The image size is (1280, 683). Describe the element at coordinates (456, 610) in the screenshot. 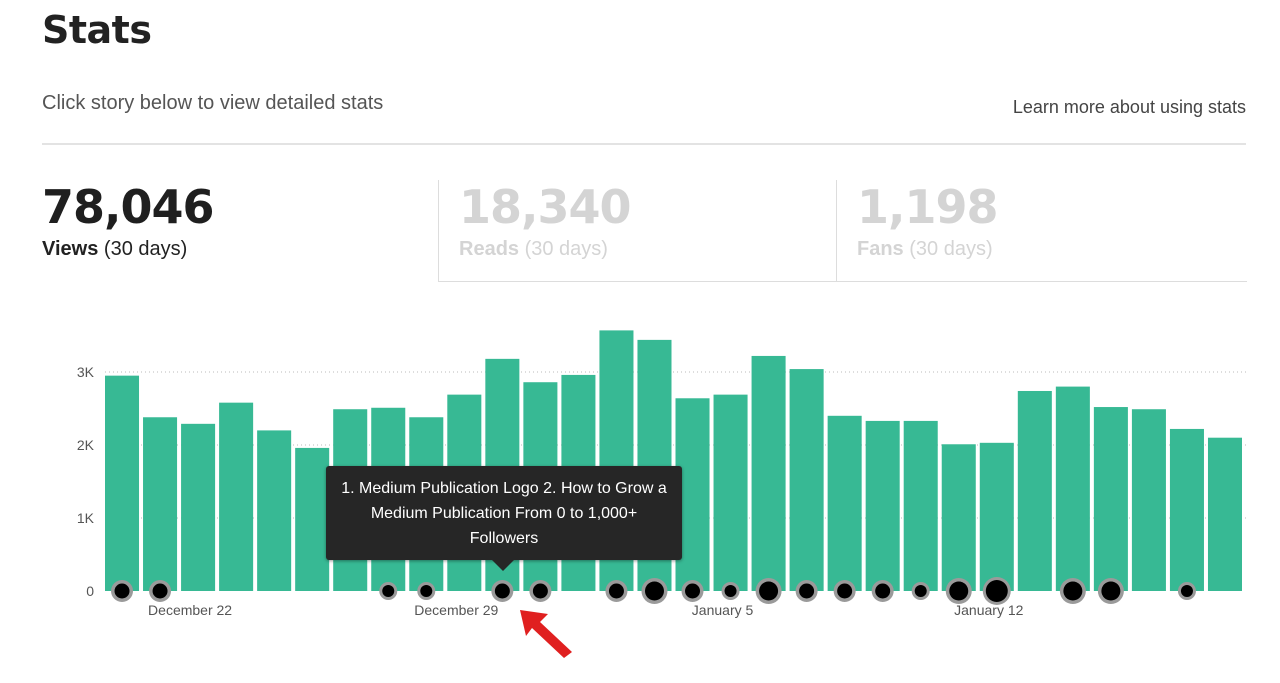

I see `x-tick-label: December 29` at that location.